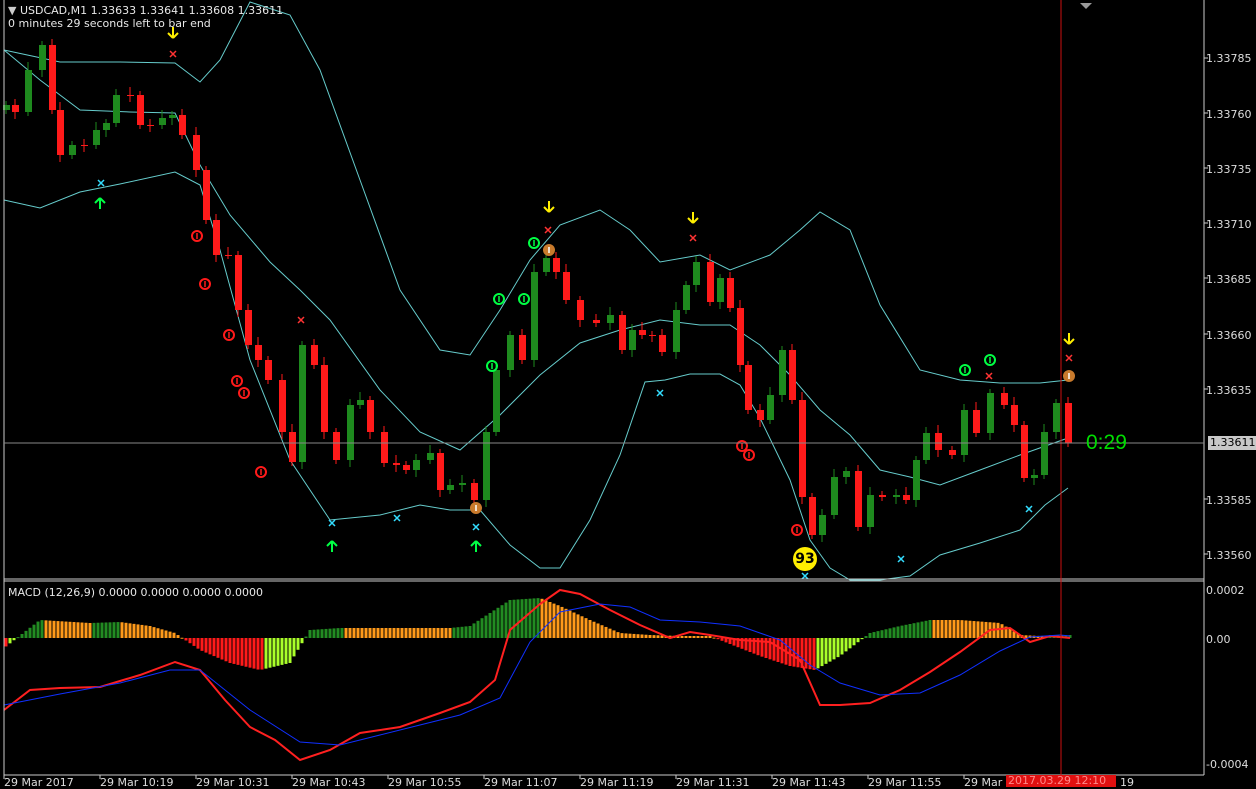 The image size is (1256, 789). Describe the element at coordinates (1229, 500) in the screenshot. I see `price-label: 1.33585` at that location.